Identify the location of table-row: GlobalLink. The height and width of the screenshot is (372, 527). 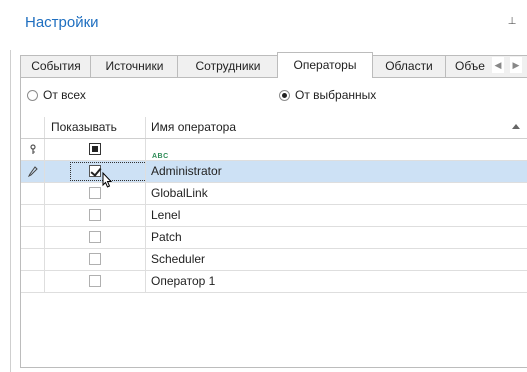
(274, 194).